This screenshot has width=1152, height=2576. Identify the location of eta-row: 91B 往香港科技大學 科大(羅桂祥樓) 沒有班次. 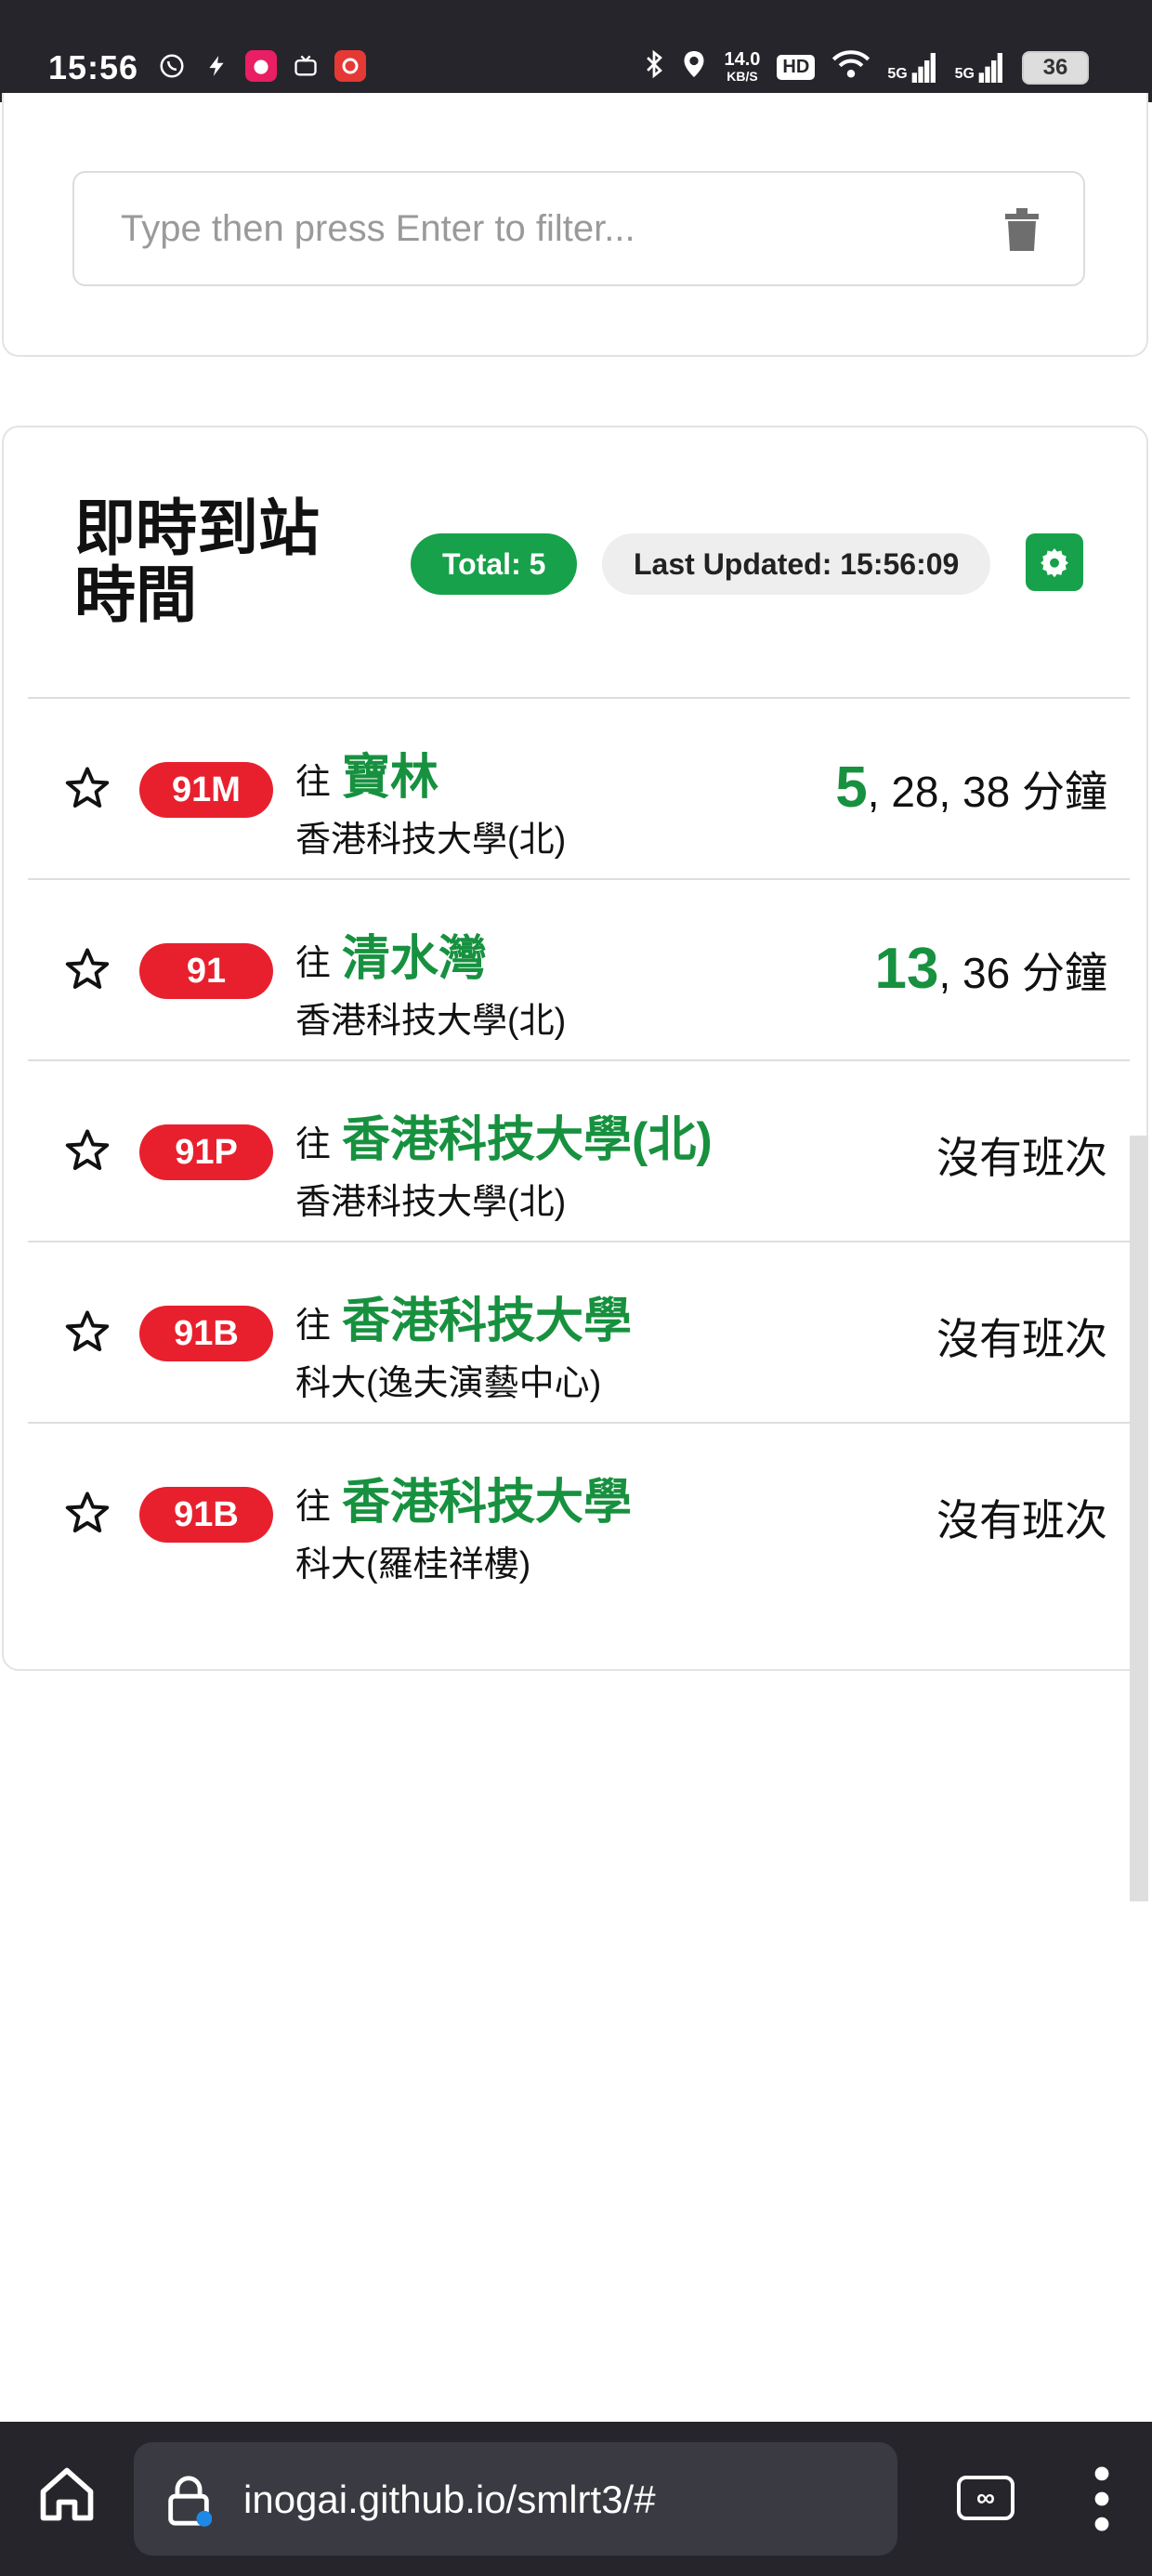
(579, 1512).